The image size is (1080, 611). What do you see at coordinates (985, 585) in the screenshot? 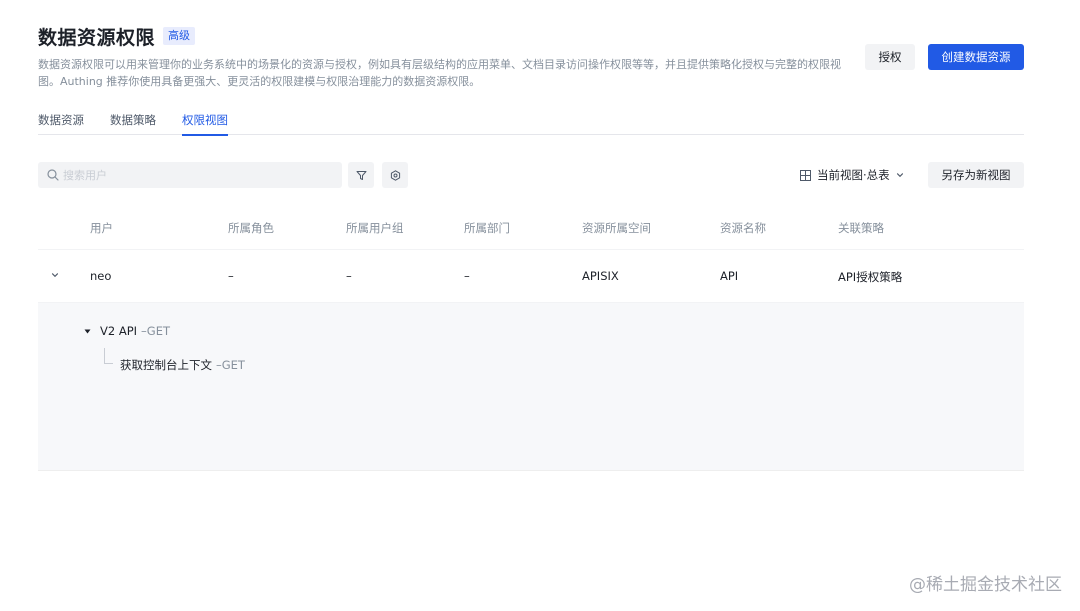
I see `watermark: @稀土掘金技术社区` at bounding box center [985, 585].